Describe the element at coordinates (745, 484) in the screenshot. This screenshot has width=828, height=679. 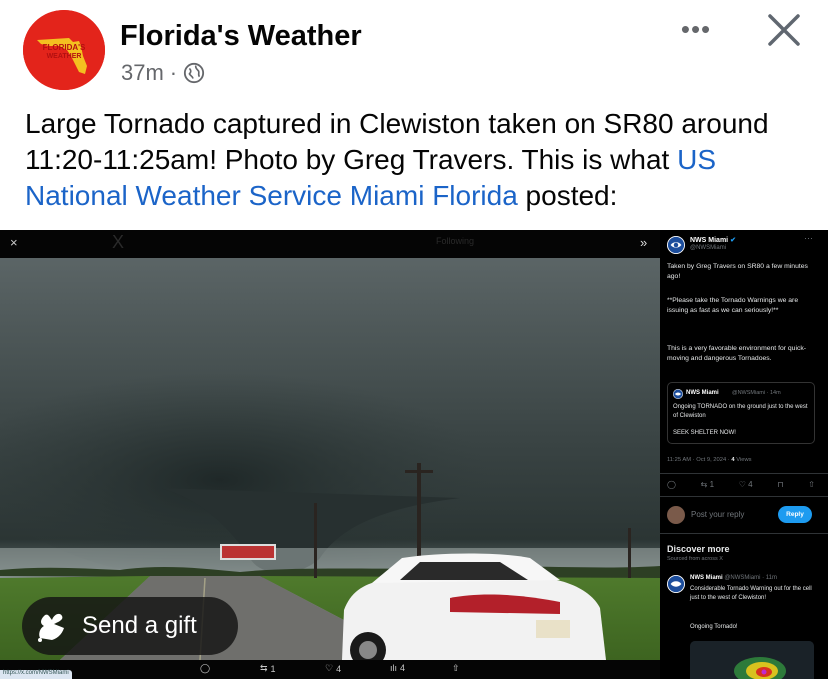
I see `like-icon: ♡ 4` at that location.